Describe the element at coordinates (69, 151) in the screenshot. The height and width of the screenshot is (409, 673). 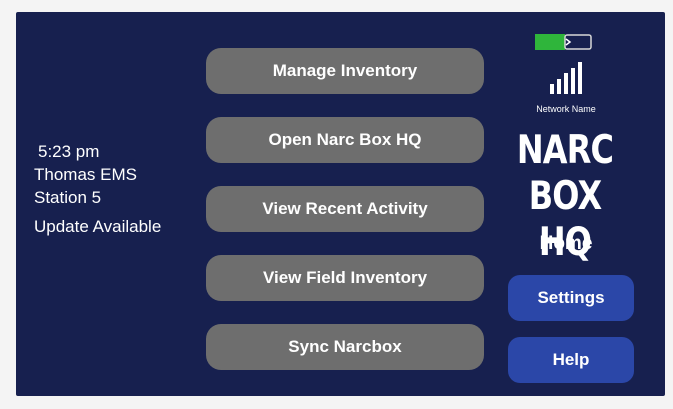
I see `clock: 5:23 pm` at that location.